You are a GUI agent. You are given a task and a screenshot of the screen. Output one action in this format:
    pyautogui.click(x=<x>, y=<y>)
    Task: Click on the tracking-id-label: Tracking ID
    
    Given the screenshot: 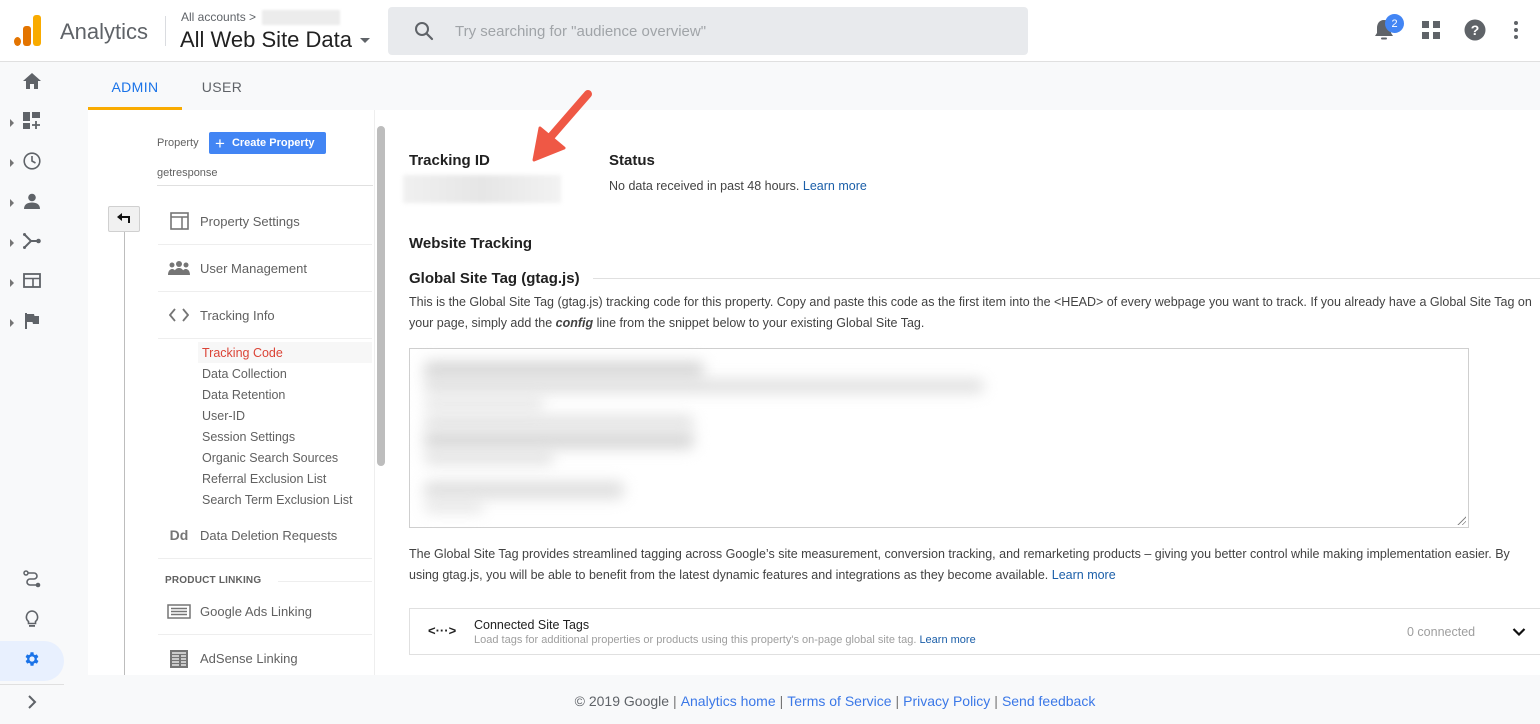 What is the action you would take?
    pyautogui.click(x=449, y=160)
    